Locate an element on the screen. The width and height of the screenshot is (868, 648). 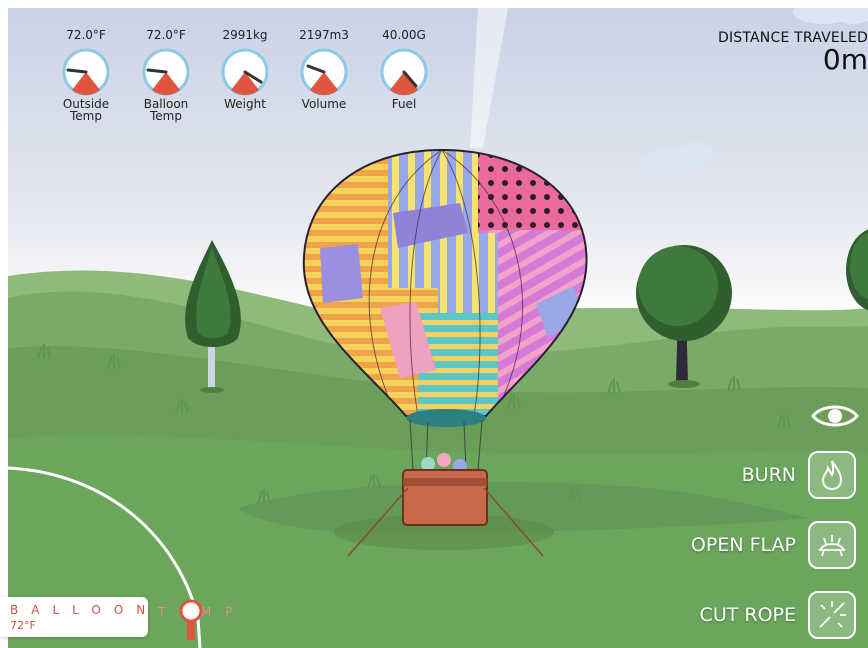
gauge-weight: 2991kg Weight is located at coordinates (245, 69).